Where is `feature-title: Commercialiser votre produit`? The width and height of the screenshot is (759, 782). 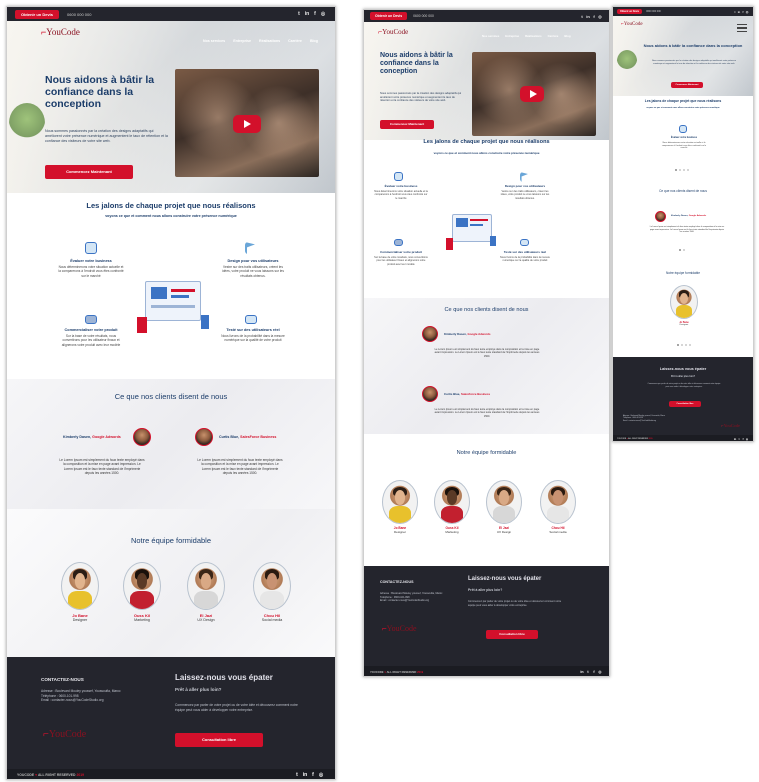 feature-title: Commercialiser votre produit is located at coordinates (91, 330).